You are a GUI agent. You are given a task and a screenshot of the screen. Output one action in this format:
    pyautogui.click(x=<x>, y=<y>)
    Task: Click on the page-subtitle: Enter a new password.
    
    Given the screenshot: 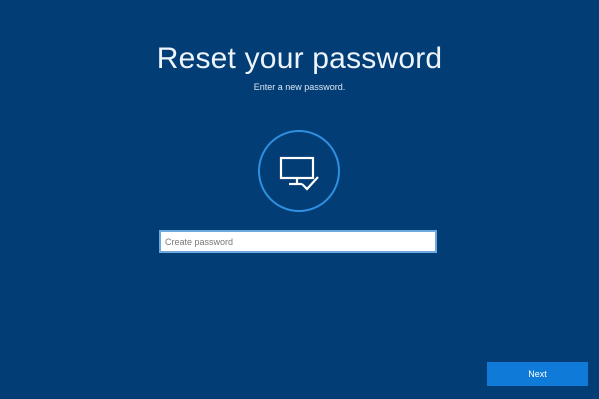 What is the action you would take?
    pyautogui.click(x=299, y=87)
    